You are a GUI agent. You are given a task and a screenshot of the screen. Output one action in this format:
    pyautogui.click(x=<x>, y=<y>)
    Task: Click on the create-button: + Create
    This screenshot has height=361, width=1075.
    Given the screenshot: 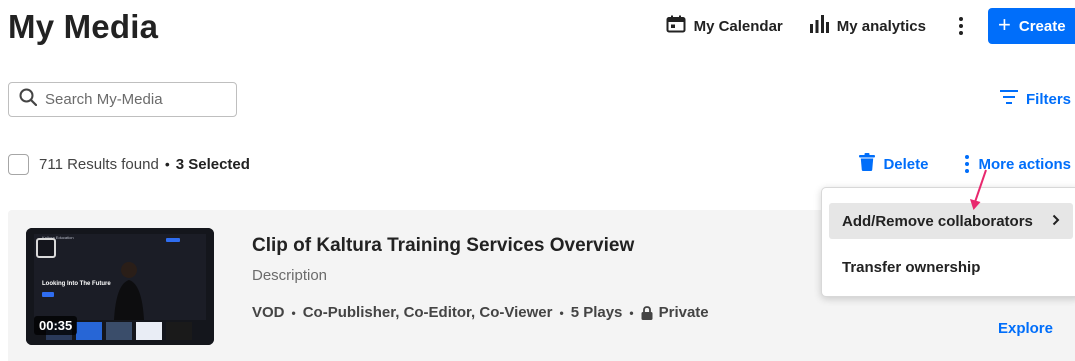 What is the action you would take?
    pyautogui.click(x=1031, y=26)
    